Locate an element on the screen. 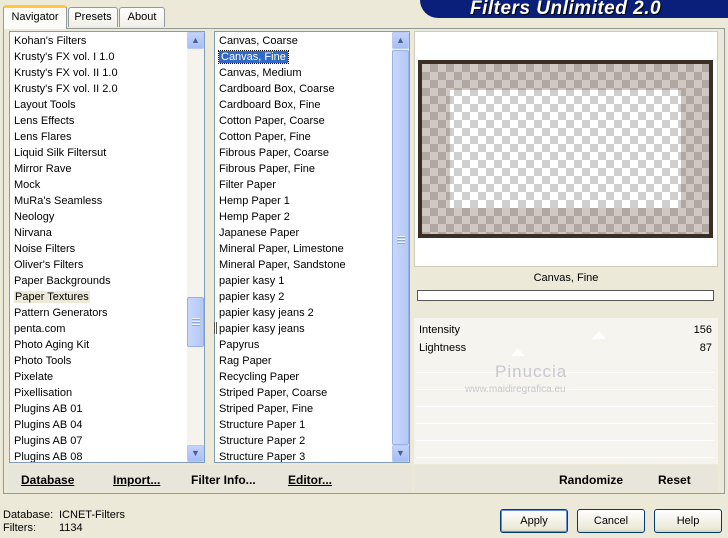 This screenshot has height=538, width=728. list-item: Photo Aging Kit is located at coordinates (49, 345).